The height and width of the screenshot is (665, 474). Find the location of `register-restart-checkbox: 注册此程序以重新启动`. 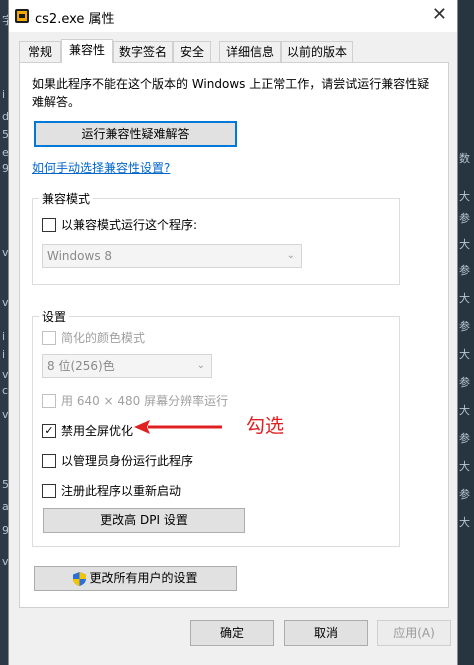

register-restart-checkbox: 注册此程序以重新启动 is located at coordinates (111, 490).